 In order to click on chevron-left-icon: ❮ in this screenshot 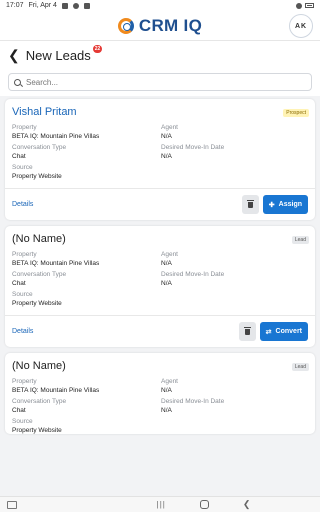, I will do `click(14, 55)`.